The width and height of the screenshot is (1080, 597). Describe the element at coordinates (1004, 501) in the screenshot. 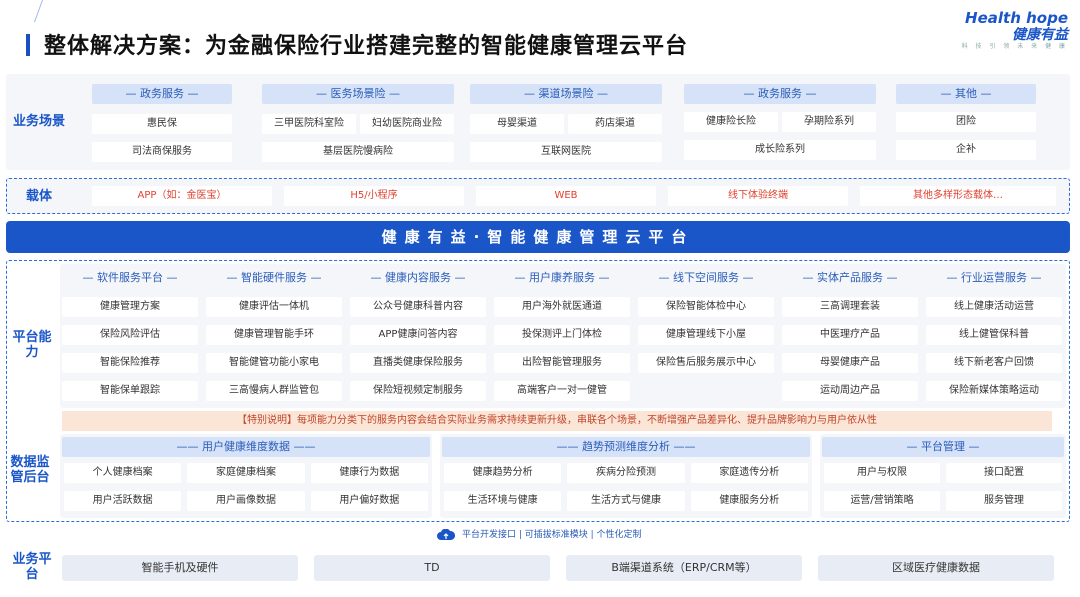

I see `data-item: 服务管理` at that location.